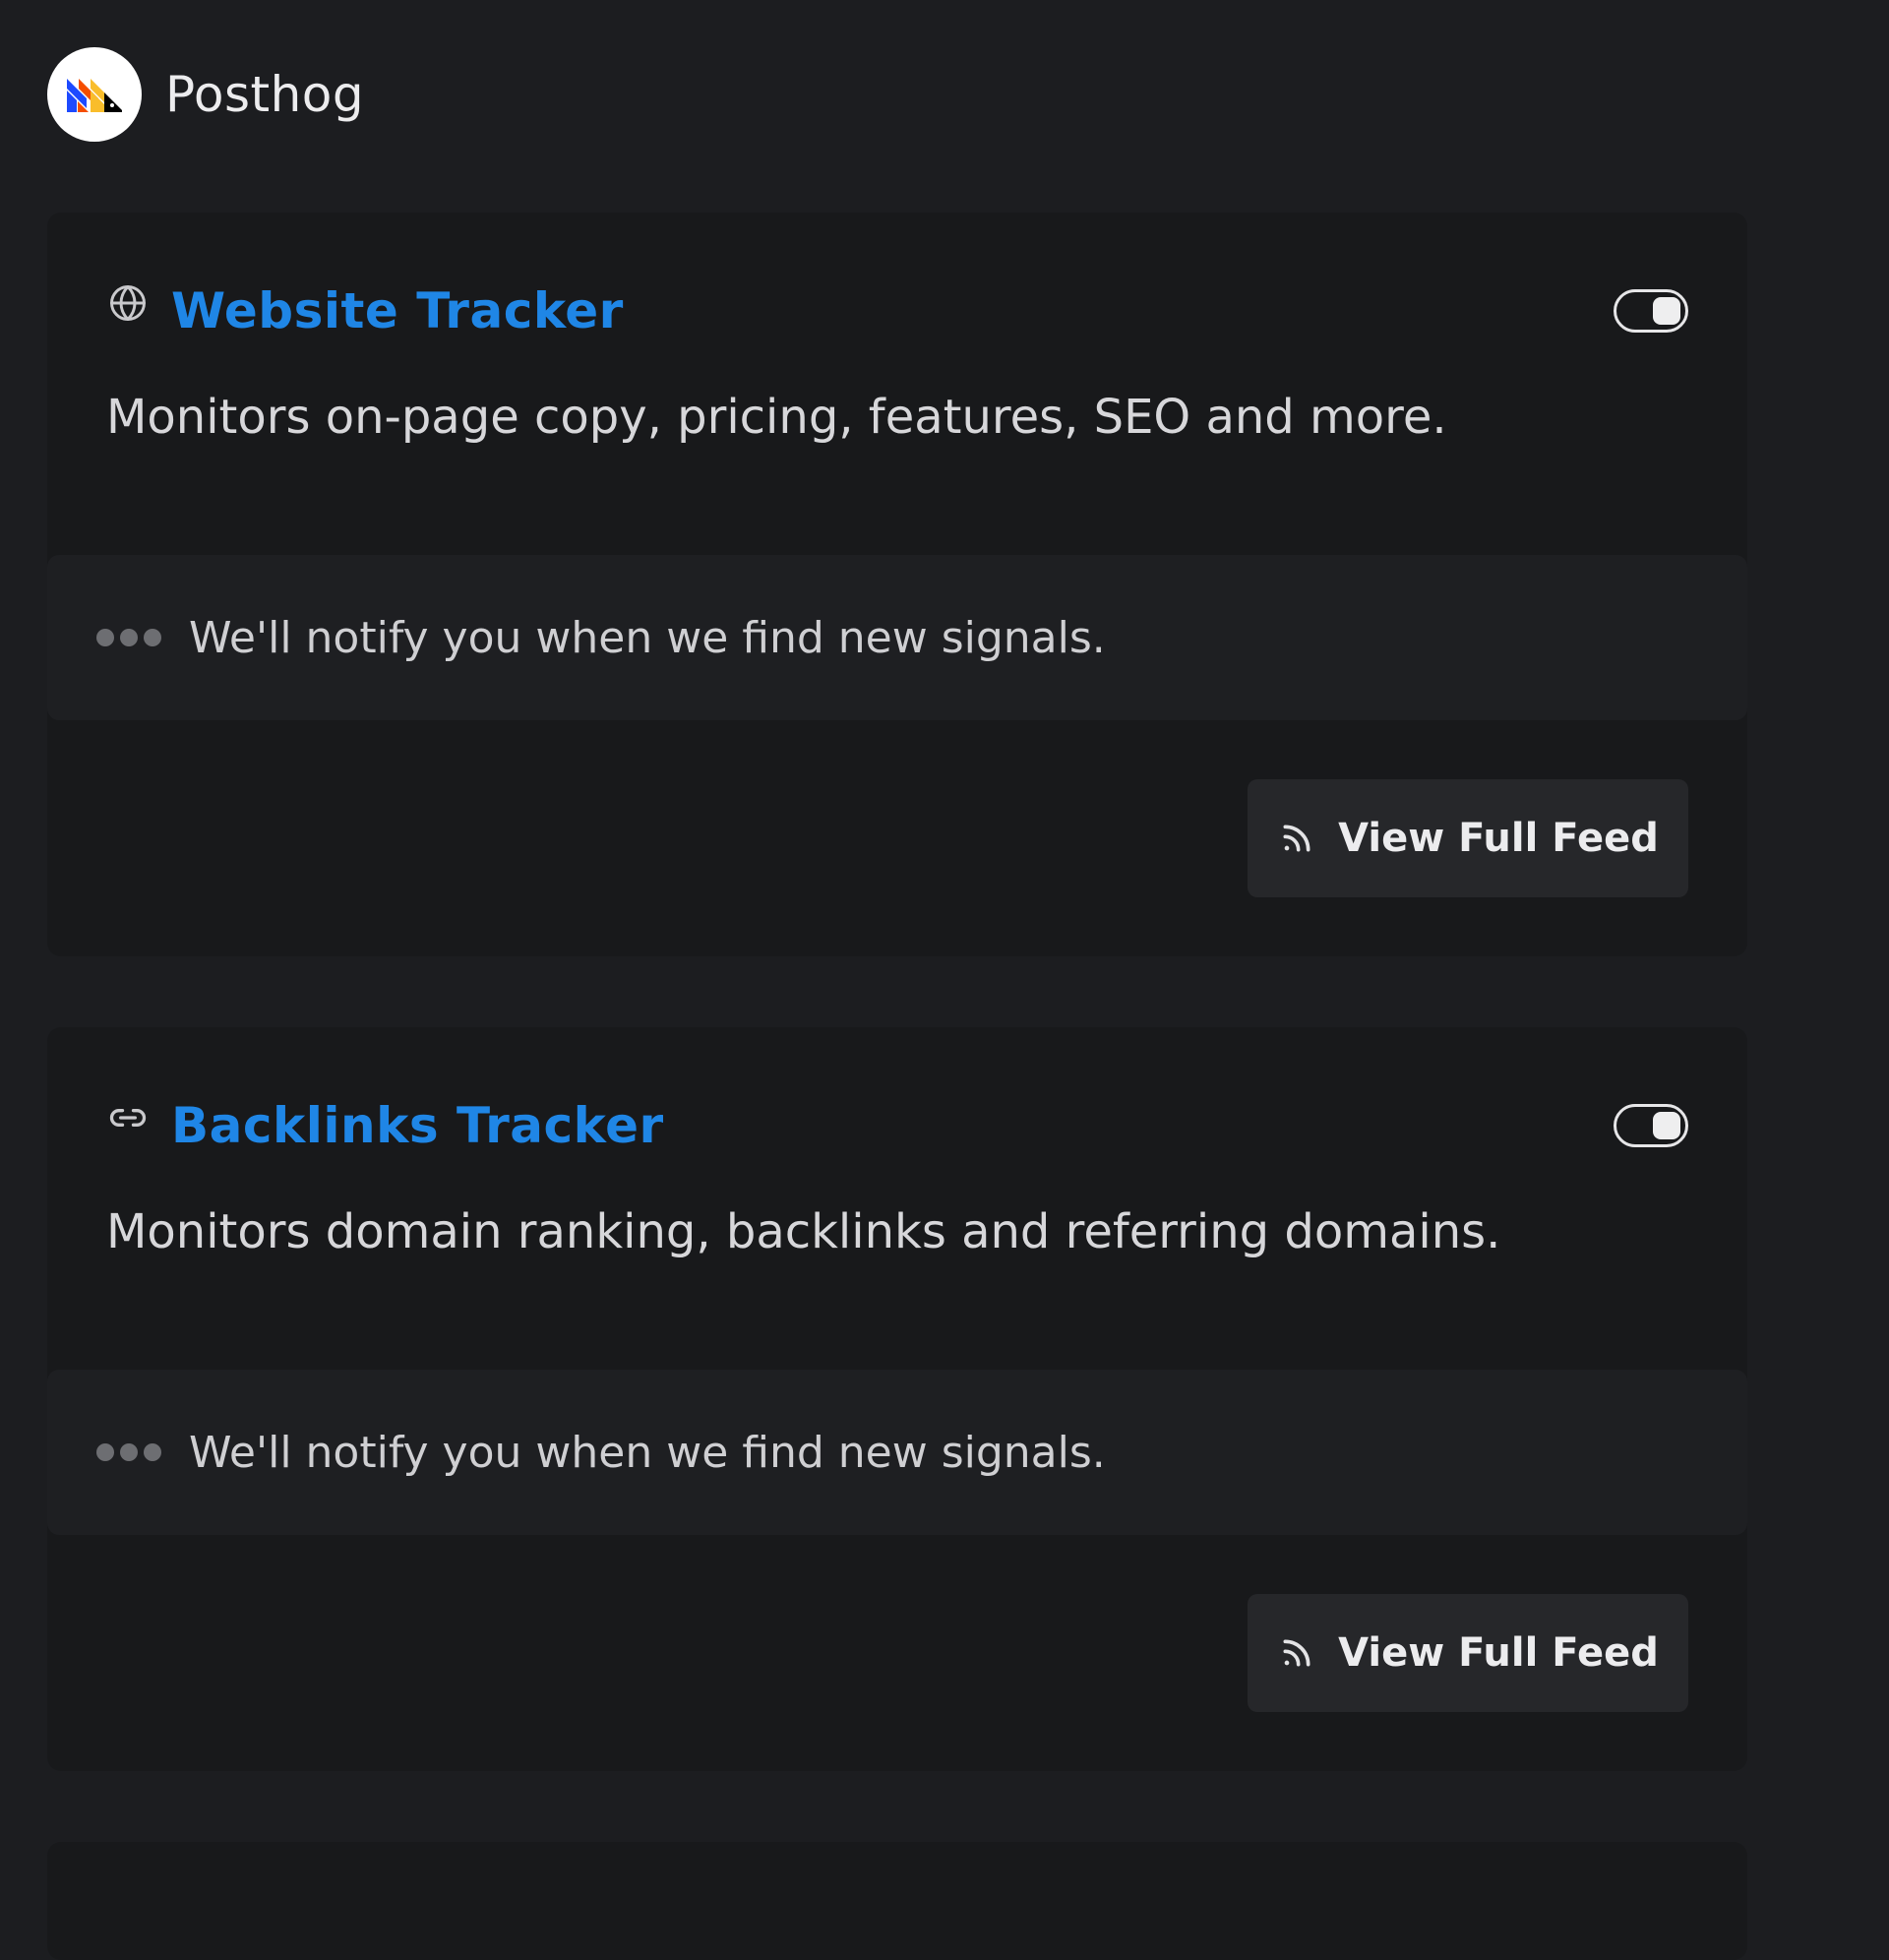  Describe the element at coordinates (398, 310) in the screenshot. I see `tracker-title: Website Tracker` at that location.